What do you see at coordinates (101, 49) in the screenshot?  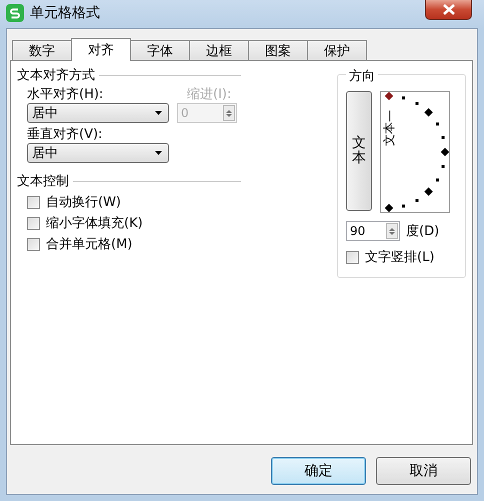 I see `tab: 对齐` at bounding box center [101, 49].